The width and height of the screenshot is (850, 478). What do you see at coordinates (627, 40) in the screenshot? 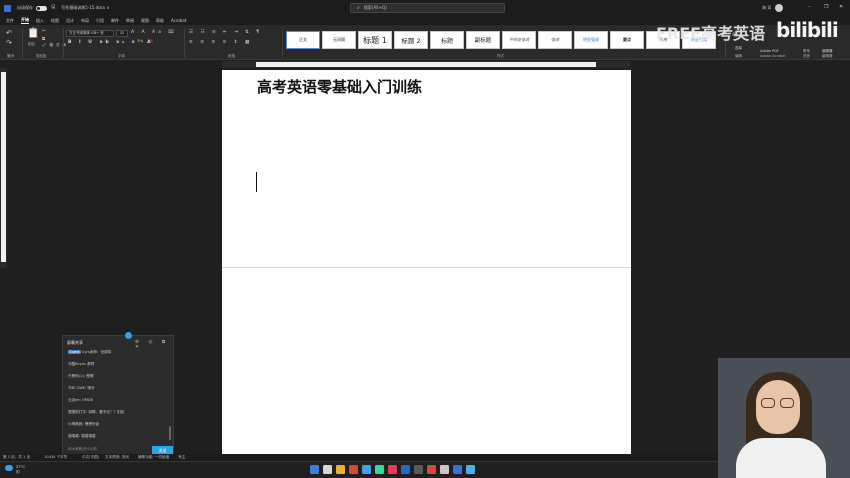
I see `style-item: 要点` at bounding box center [627, 40].